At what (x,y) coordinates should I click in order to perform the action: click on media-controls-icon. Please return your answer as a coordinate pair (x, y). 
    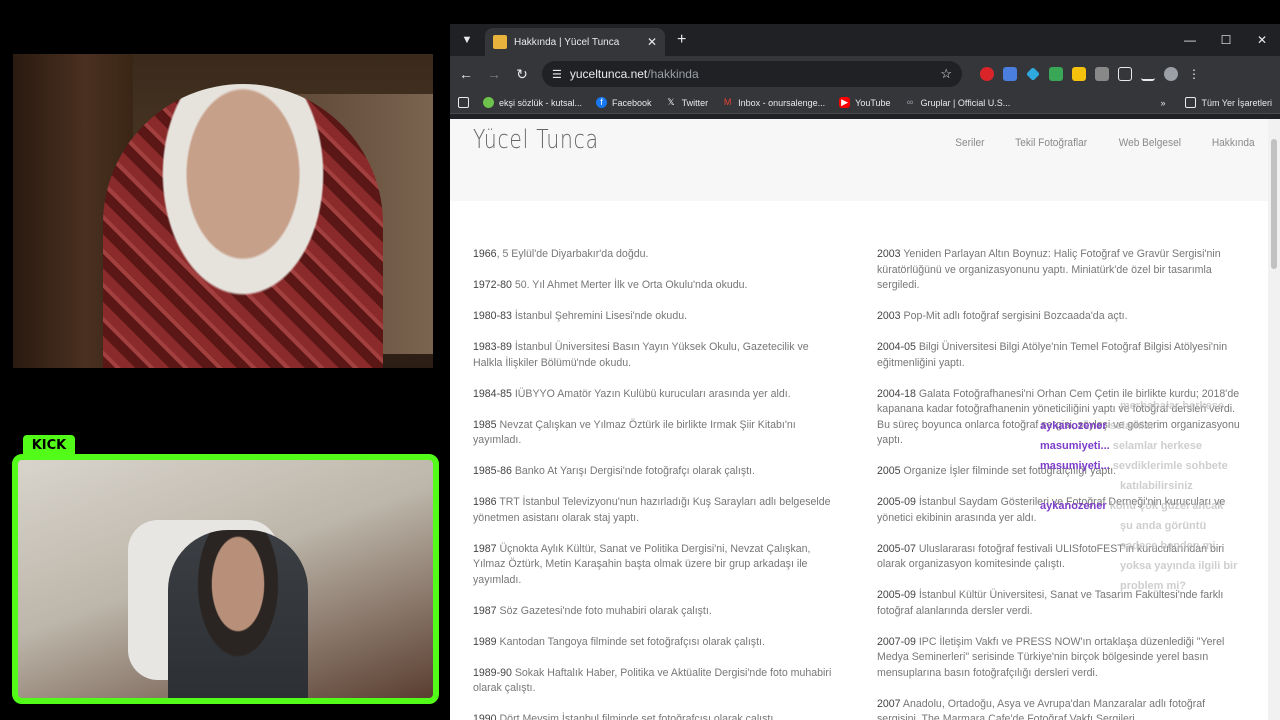
    Looking at the image, I should click on (1148, 74).